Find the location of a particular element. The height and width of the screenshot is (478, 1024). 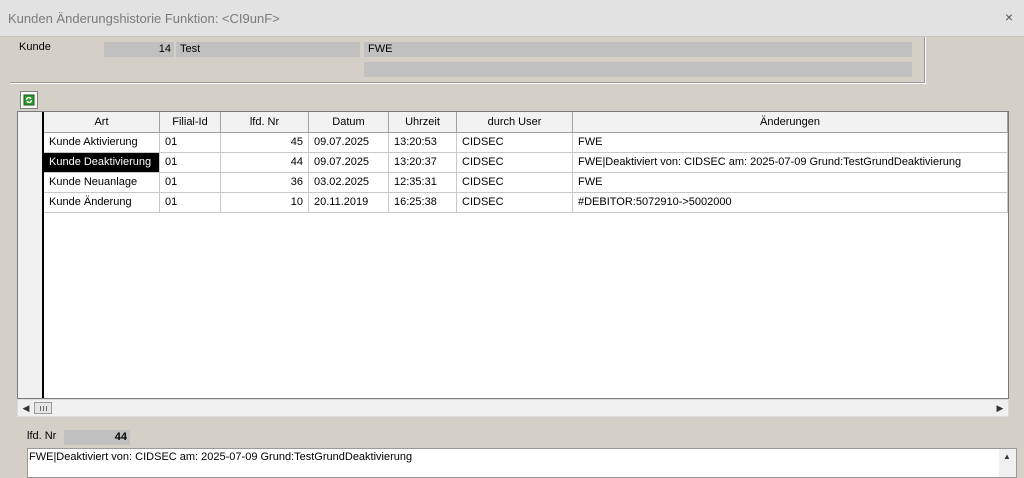

column-header-datum: Datum is located at coordinates (349, 122).